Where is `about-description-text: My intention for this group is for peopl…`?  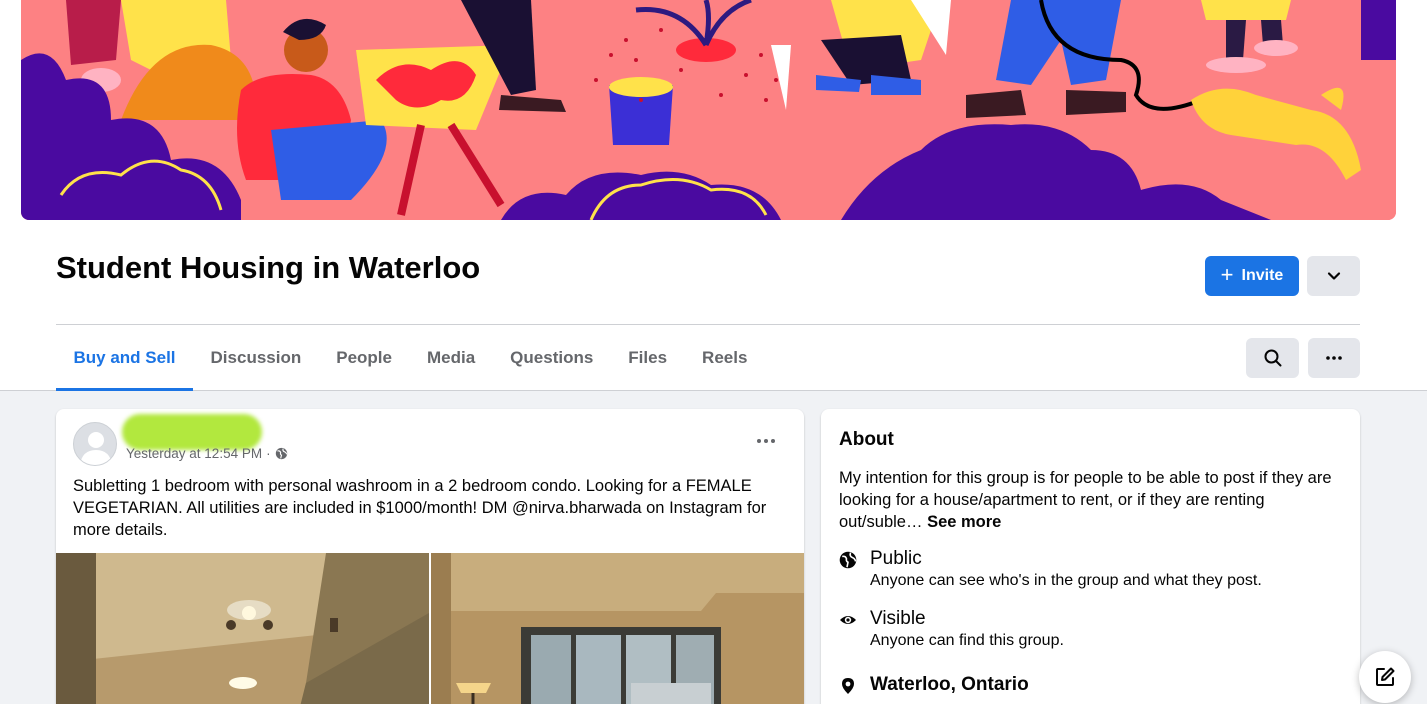
about-description-text: My intention for this group is for peopl… is located at coordinates (1085, 500).